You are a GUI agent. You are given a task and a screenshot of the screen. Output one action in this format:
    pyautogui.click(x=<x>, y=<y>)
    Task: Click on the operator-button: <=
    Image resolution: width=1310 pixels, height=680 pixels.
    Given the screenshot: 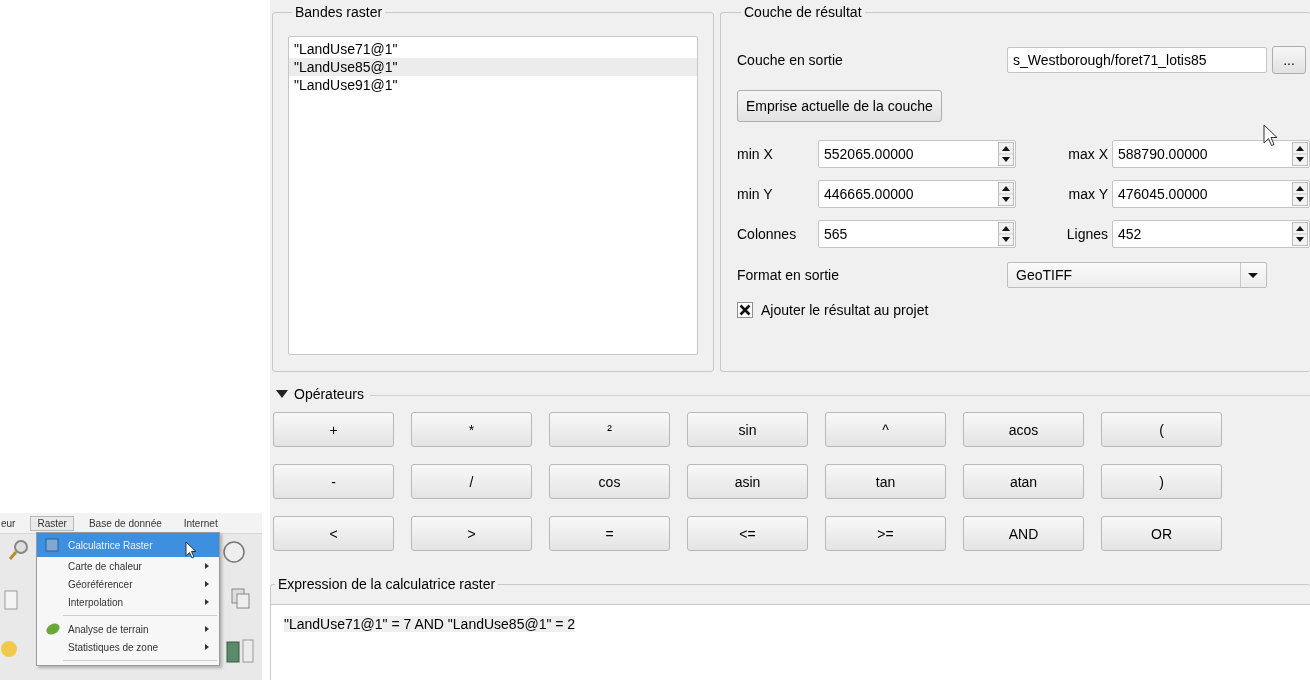 What is the action you would take?
    pyautogui.click(x=747, y=533)
    